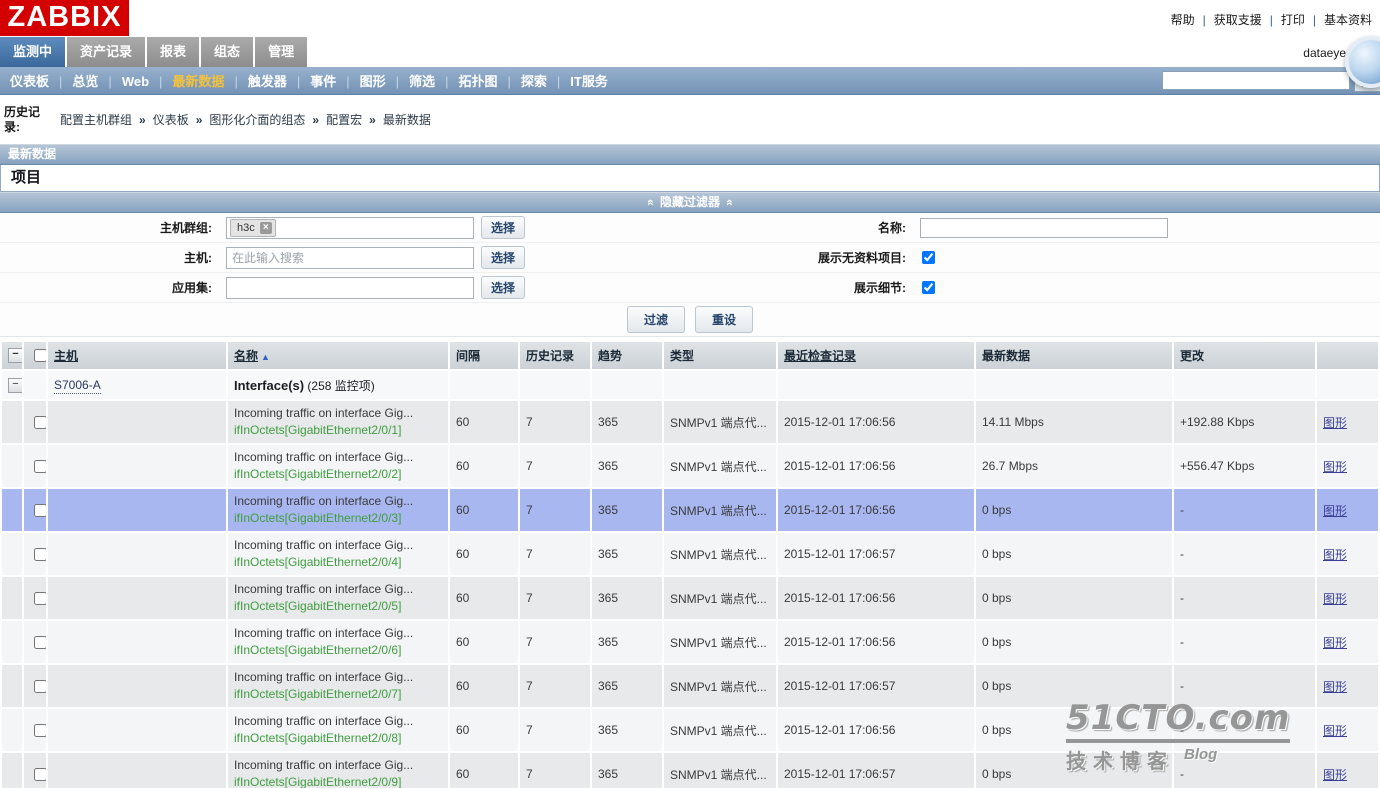  I want to click on breadcrumb-link: 配置主机群组, so click(96, 120).